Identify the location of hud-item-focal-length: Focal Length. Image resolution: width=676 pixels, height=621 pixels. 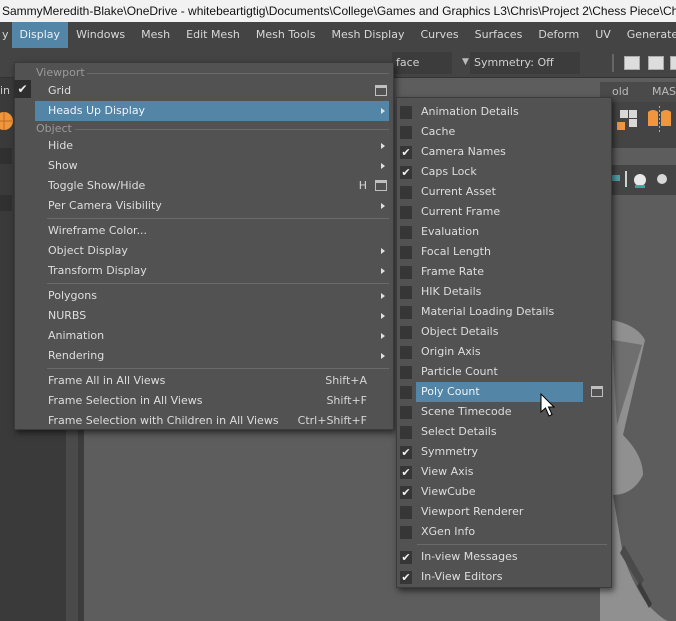
(504, 252).